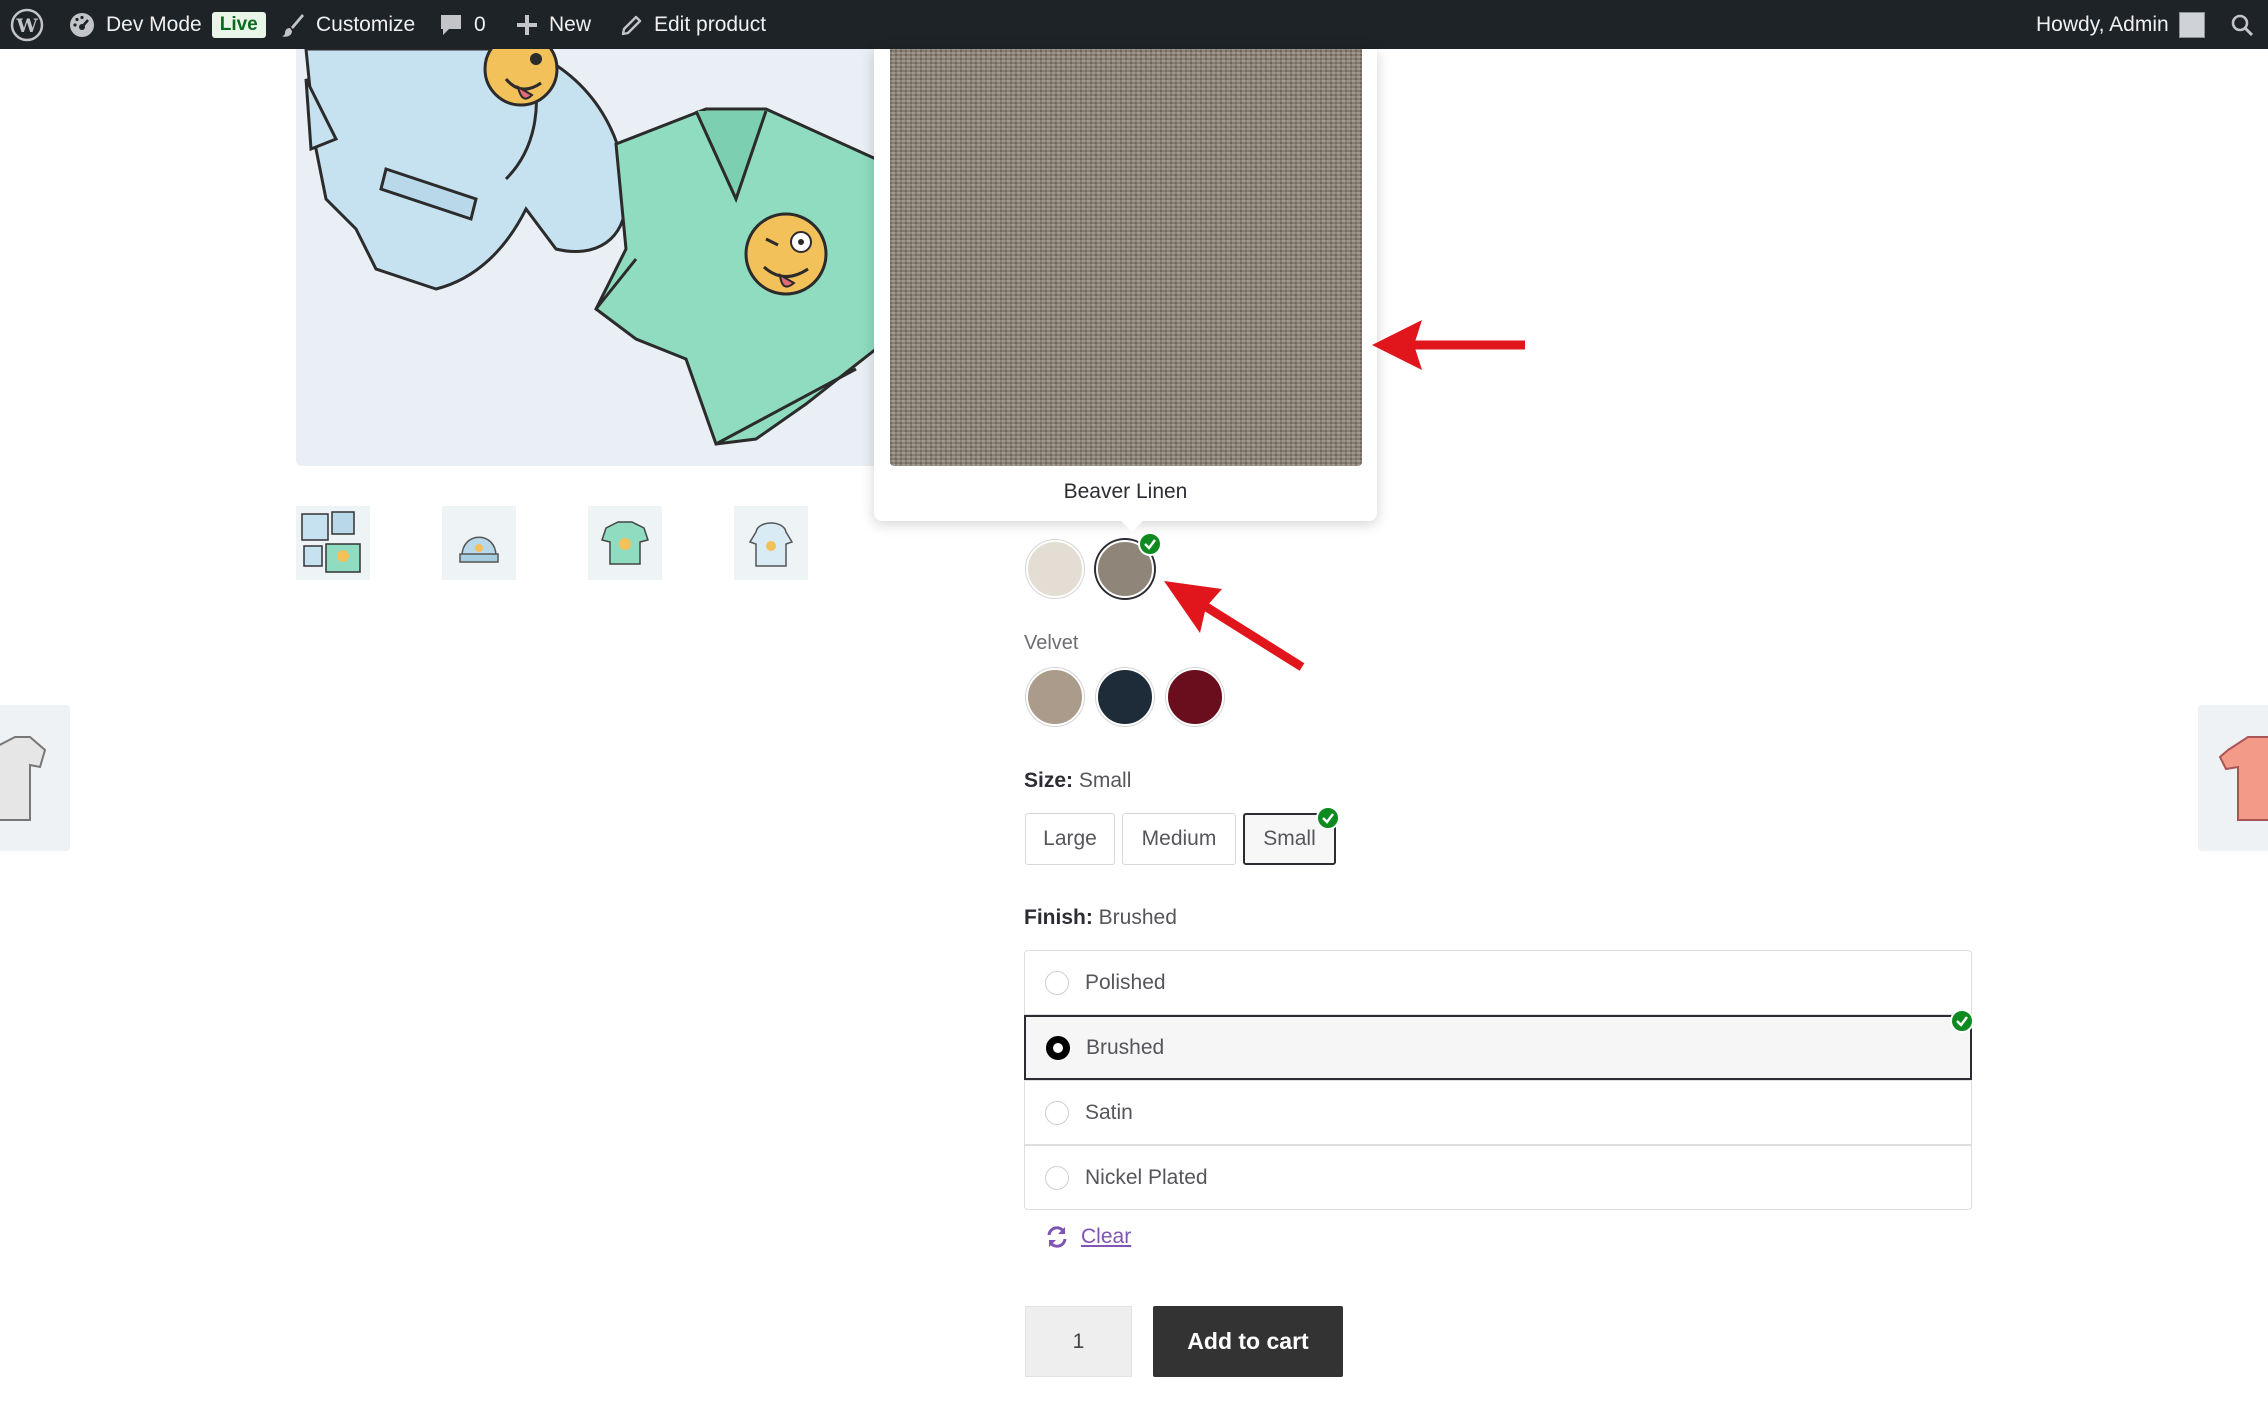 The width and height of the screenshot is (2268, 1417). What do you see at coordinates (1498, 1177) in the screenshot?
I see `finish-option-nickel-plated: Nickel Plated` at bounding box center [1498, 1177].